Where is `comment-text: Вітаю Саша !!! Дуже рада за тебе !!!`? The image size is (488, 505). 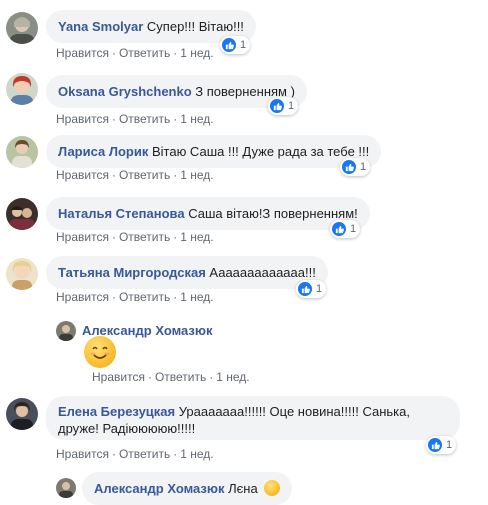
comment-text: Вітаю Саша !!! Дуже рада за тебе !!! is located at coordinates (260, 151).